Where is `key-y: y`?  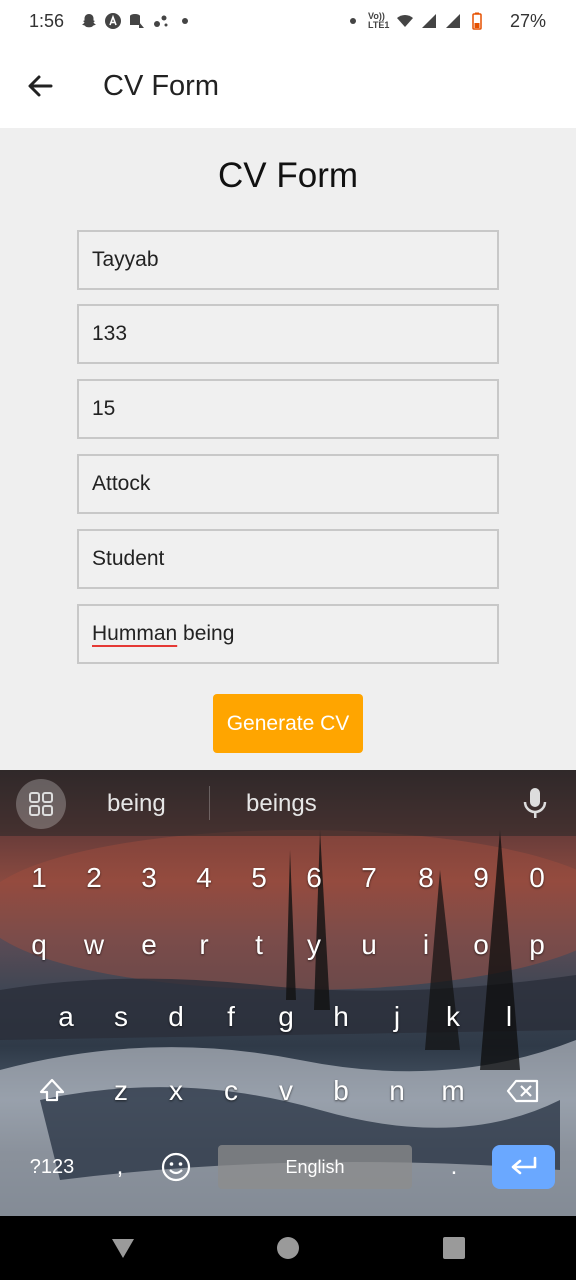
key-y: y is located at coordinates (314, 945).